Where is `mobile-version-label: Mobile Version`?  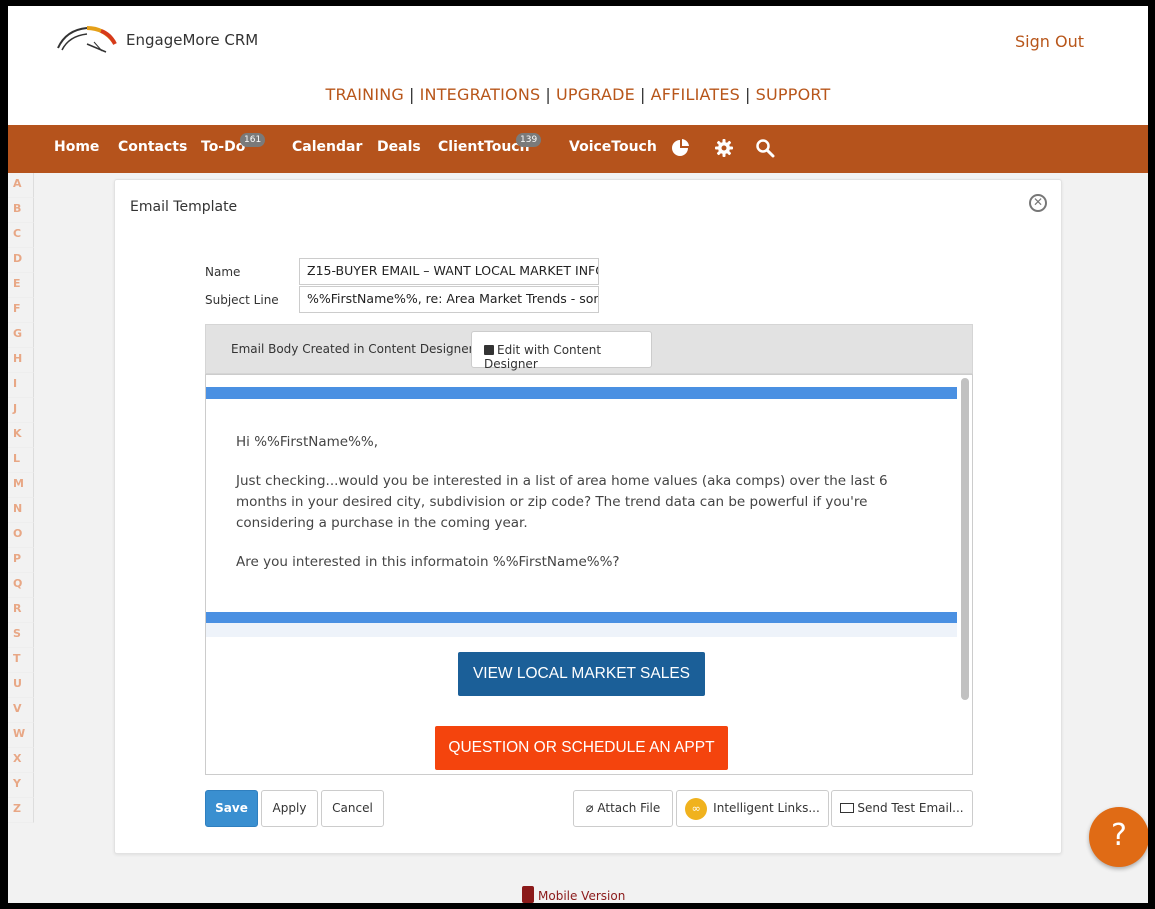 mobile-version-label: Mobile Version is located at coordinates (582, 896).